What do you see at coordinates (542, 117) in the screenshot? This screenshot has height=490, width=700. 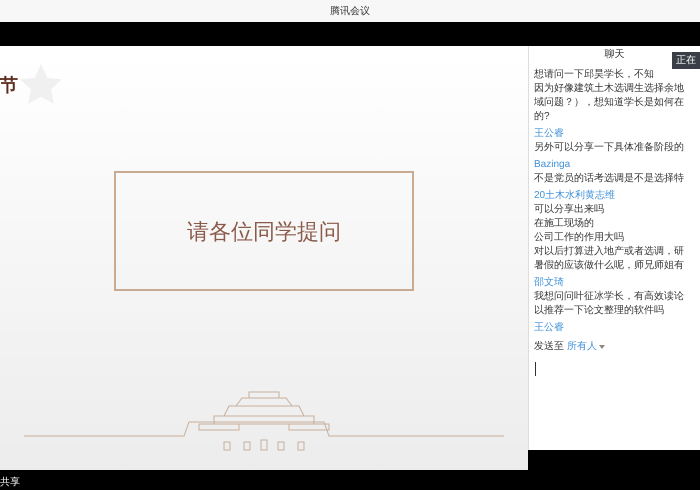 I see `message-text: 的?` at bounding box center [542, 117].